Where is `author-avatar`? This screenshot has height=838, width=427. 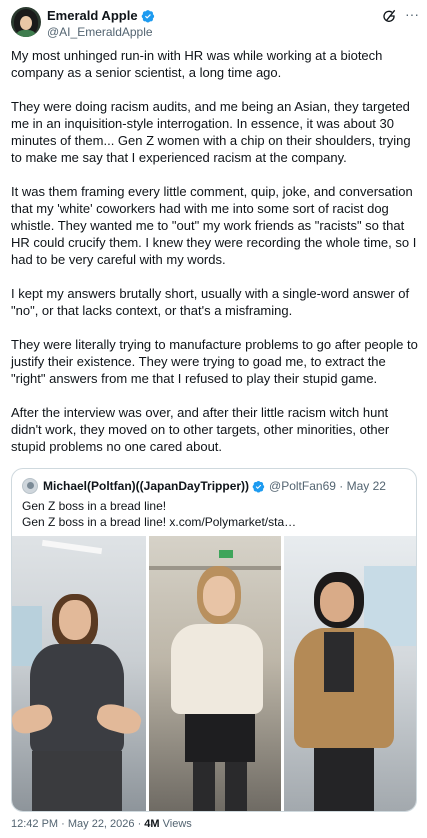 author-avatar is located at coordinates (26, 22).